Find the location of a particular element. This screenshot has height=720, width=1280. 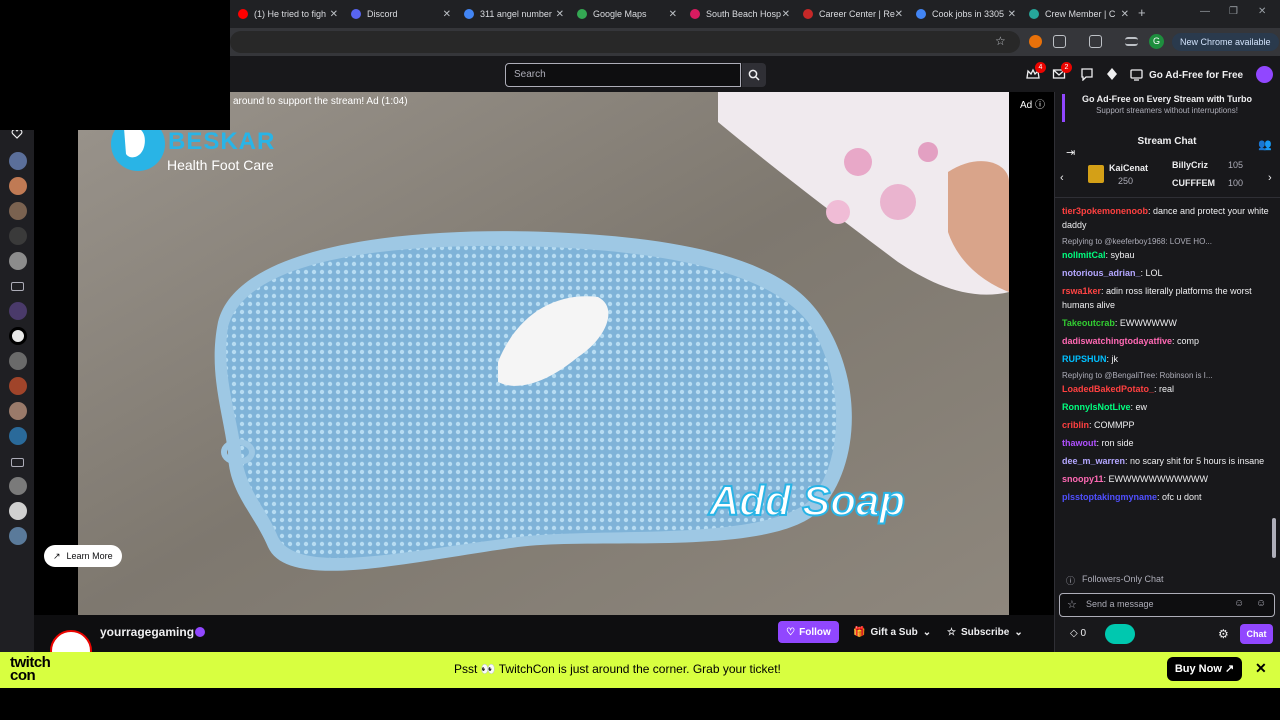

whispers-button: 2 is located at coordinates (1062, 71).